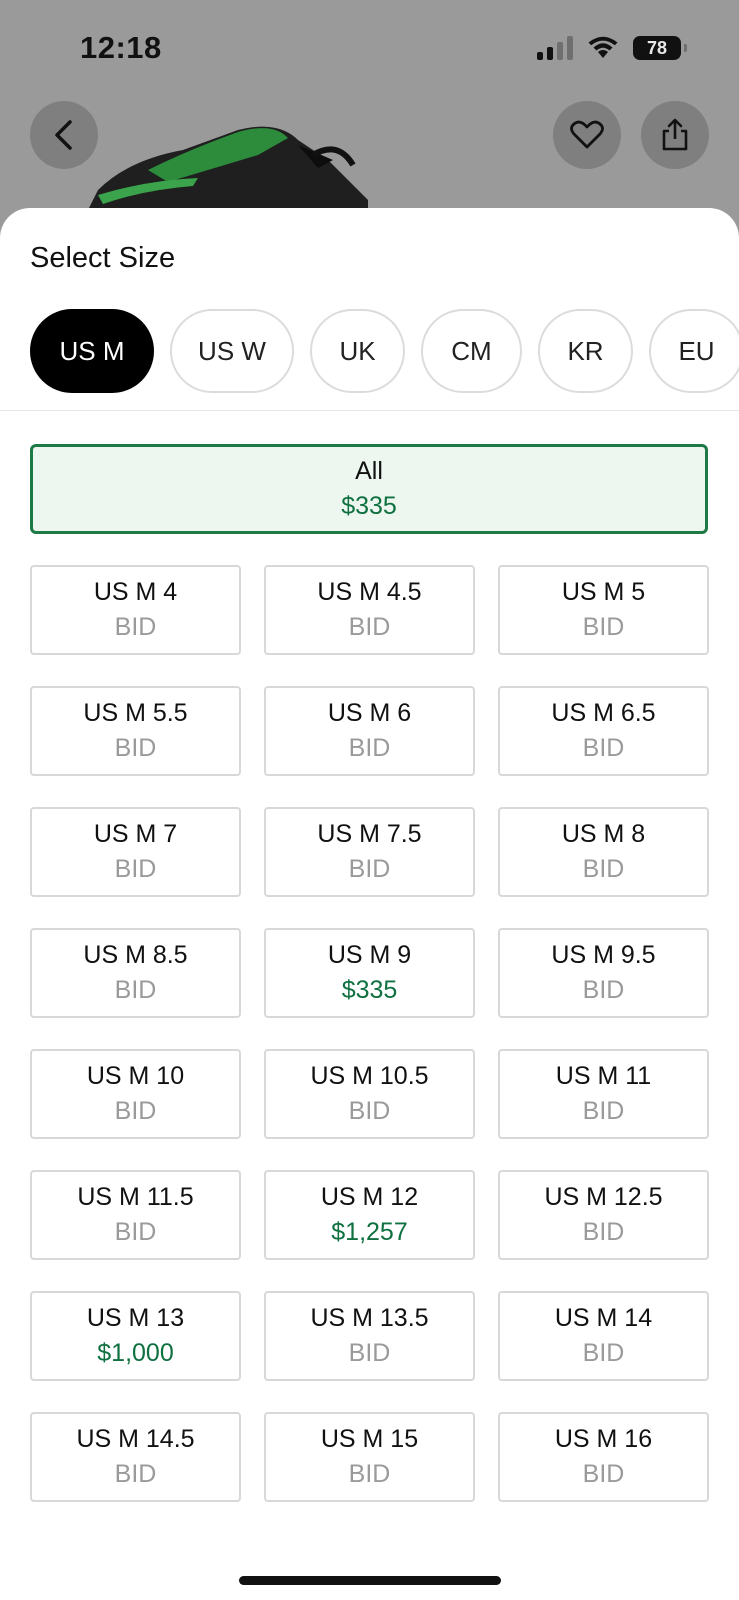 The height and width of the screenshot is (1600, 739). Describe the element at coordinates (471, 351) in the screenshot. I see `tab-cm: CM` at that location.